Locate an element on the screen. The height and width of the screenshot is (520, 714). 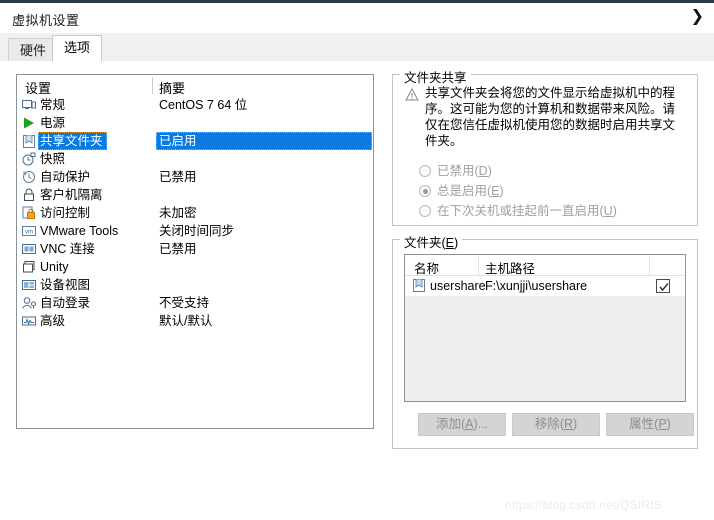
autoprotect-icon is located at coordinates (29, 177).